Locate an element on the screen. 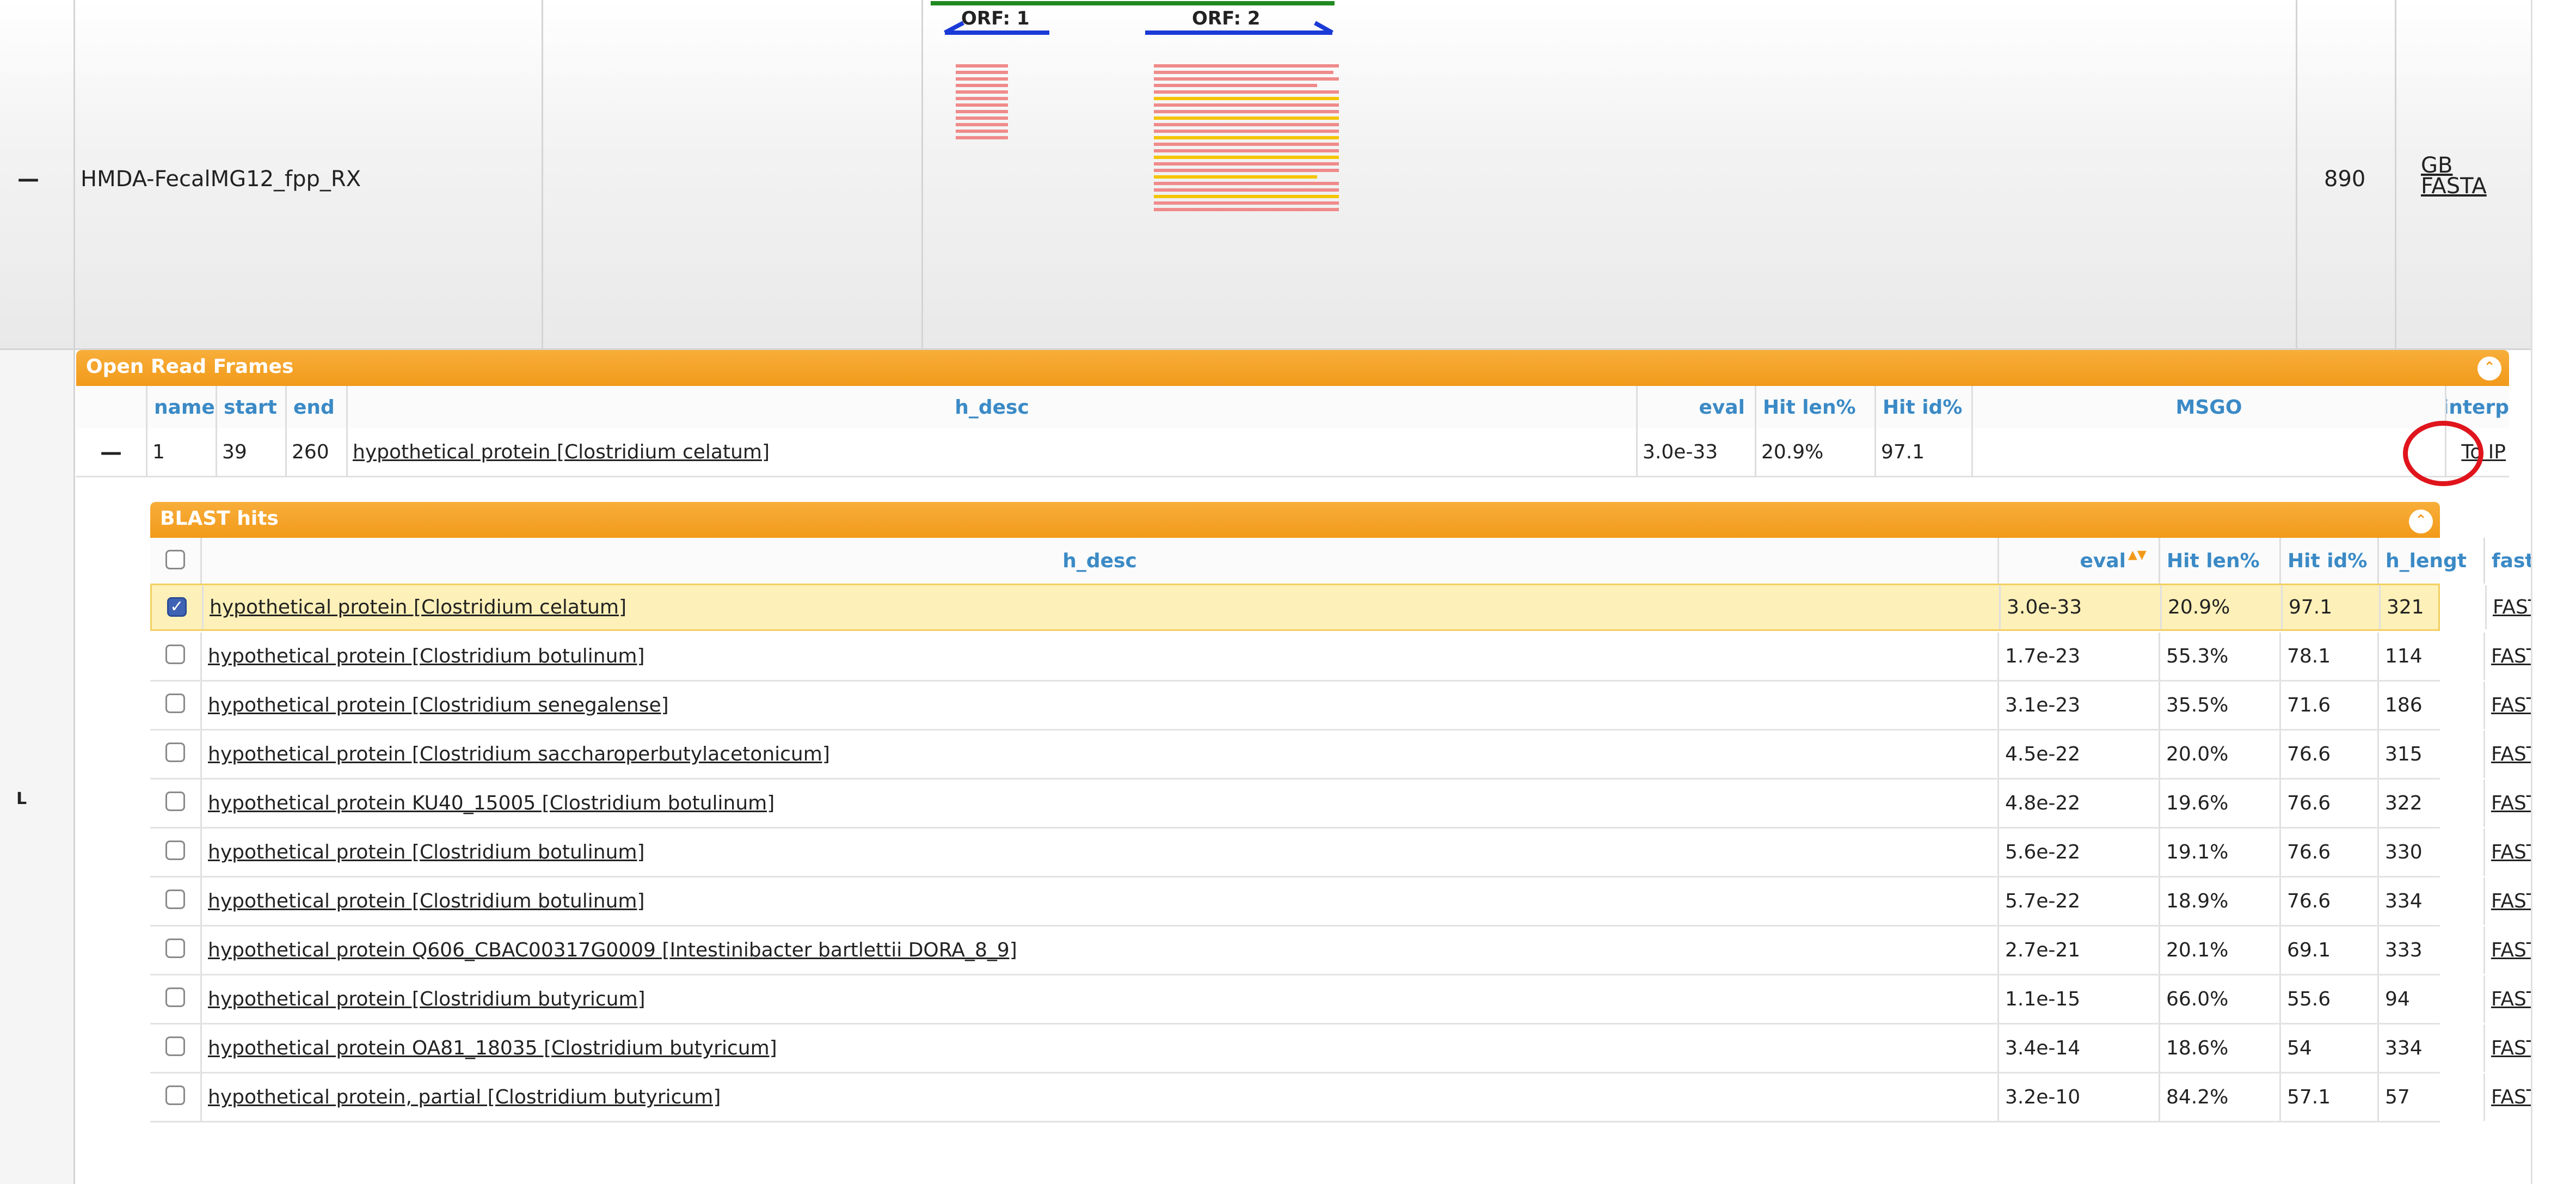 The width and height of the screenshot is (2576, 1184). col-name: name is located at coordinates (181, 407).